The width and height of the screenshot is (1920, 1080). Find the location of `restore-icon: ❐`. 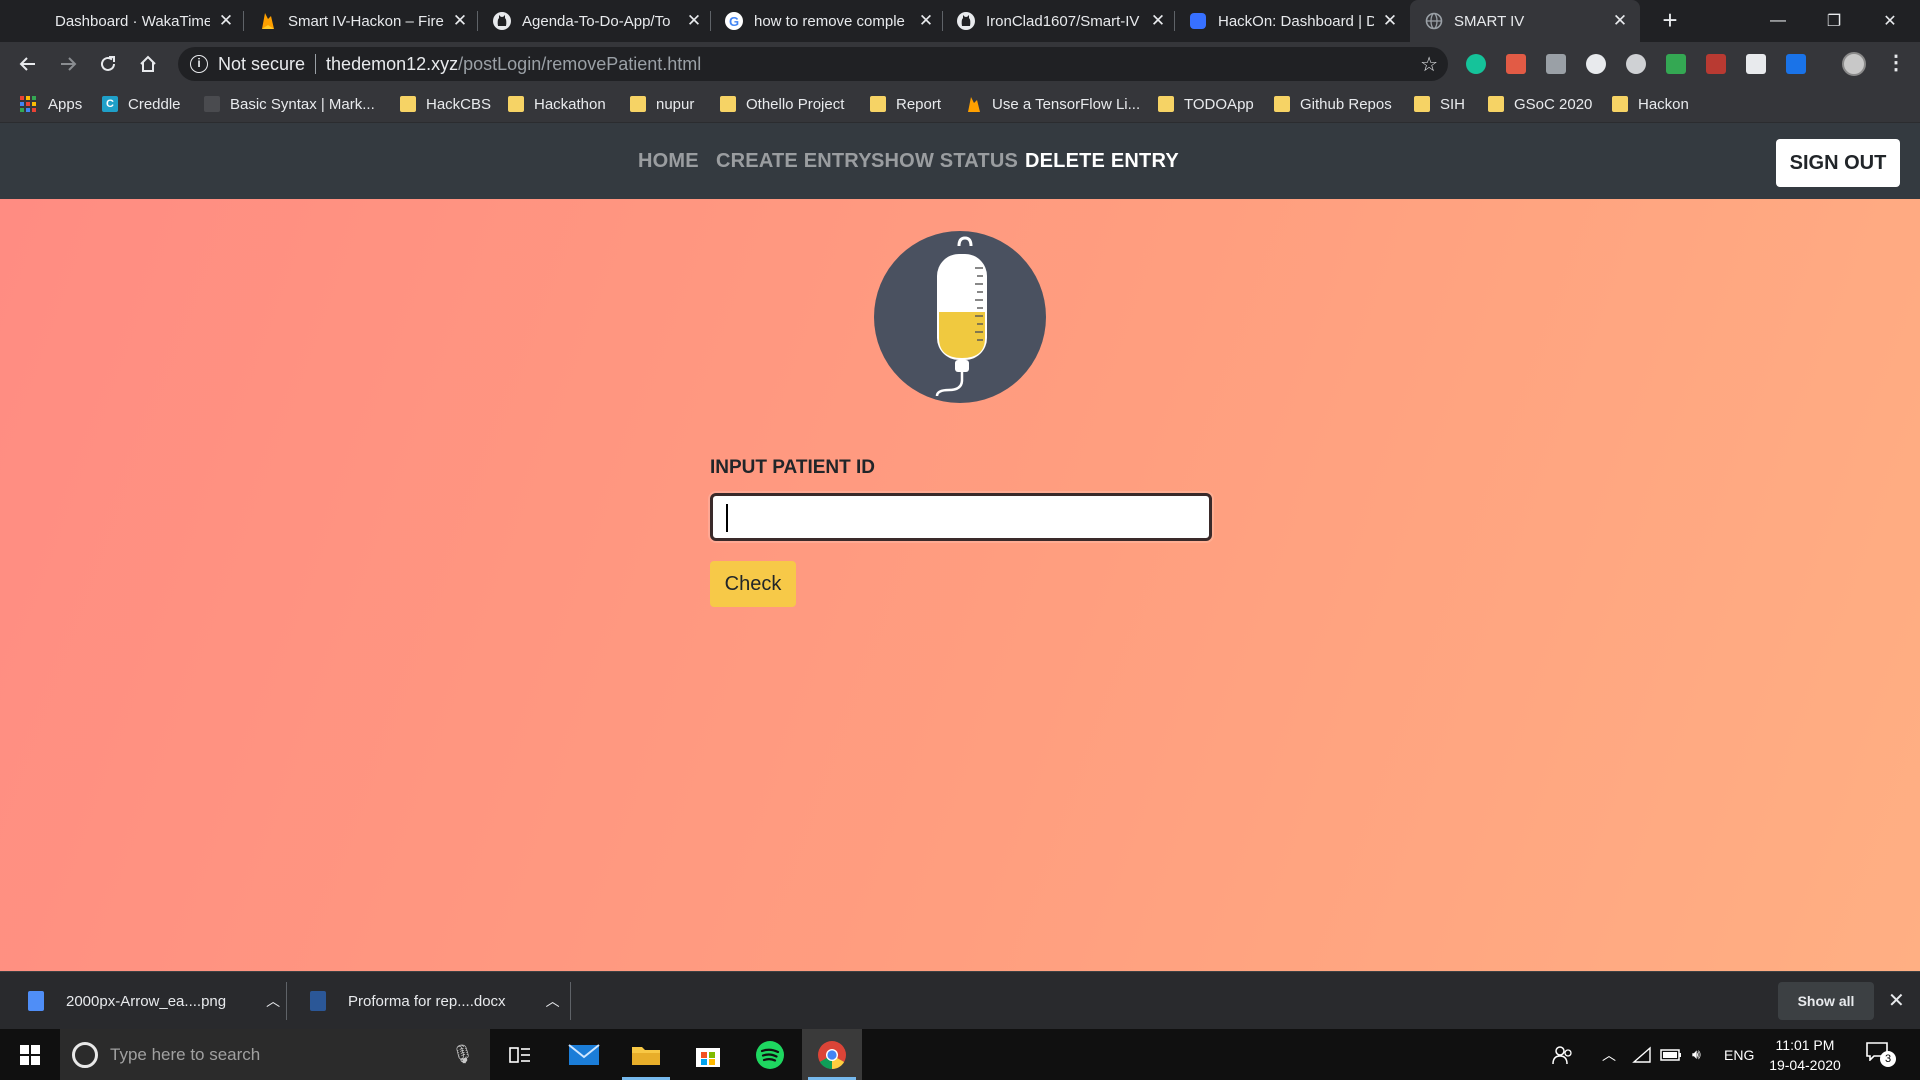

restore-icon: ❐ is located at coordinates (1834, 21).